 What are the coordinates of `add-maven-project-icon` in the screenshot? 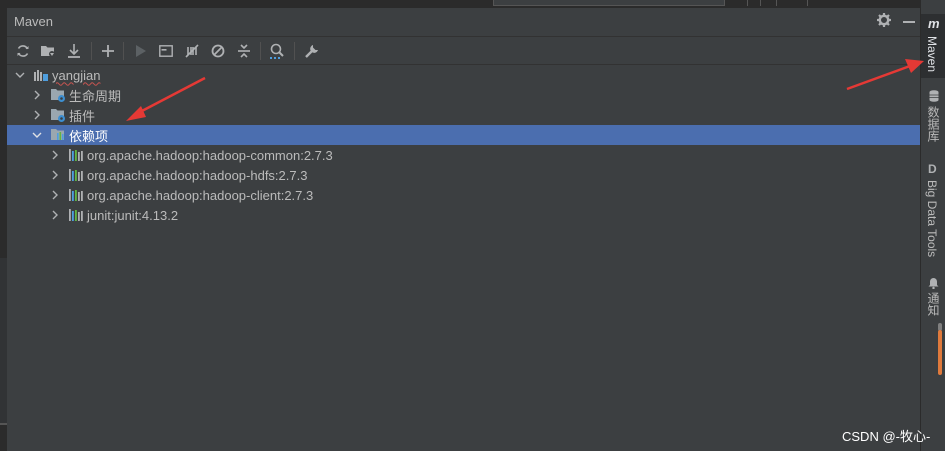 It's located at (108, 51).